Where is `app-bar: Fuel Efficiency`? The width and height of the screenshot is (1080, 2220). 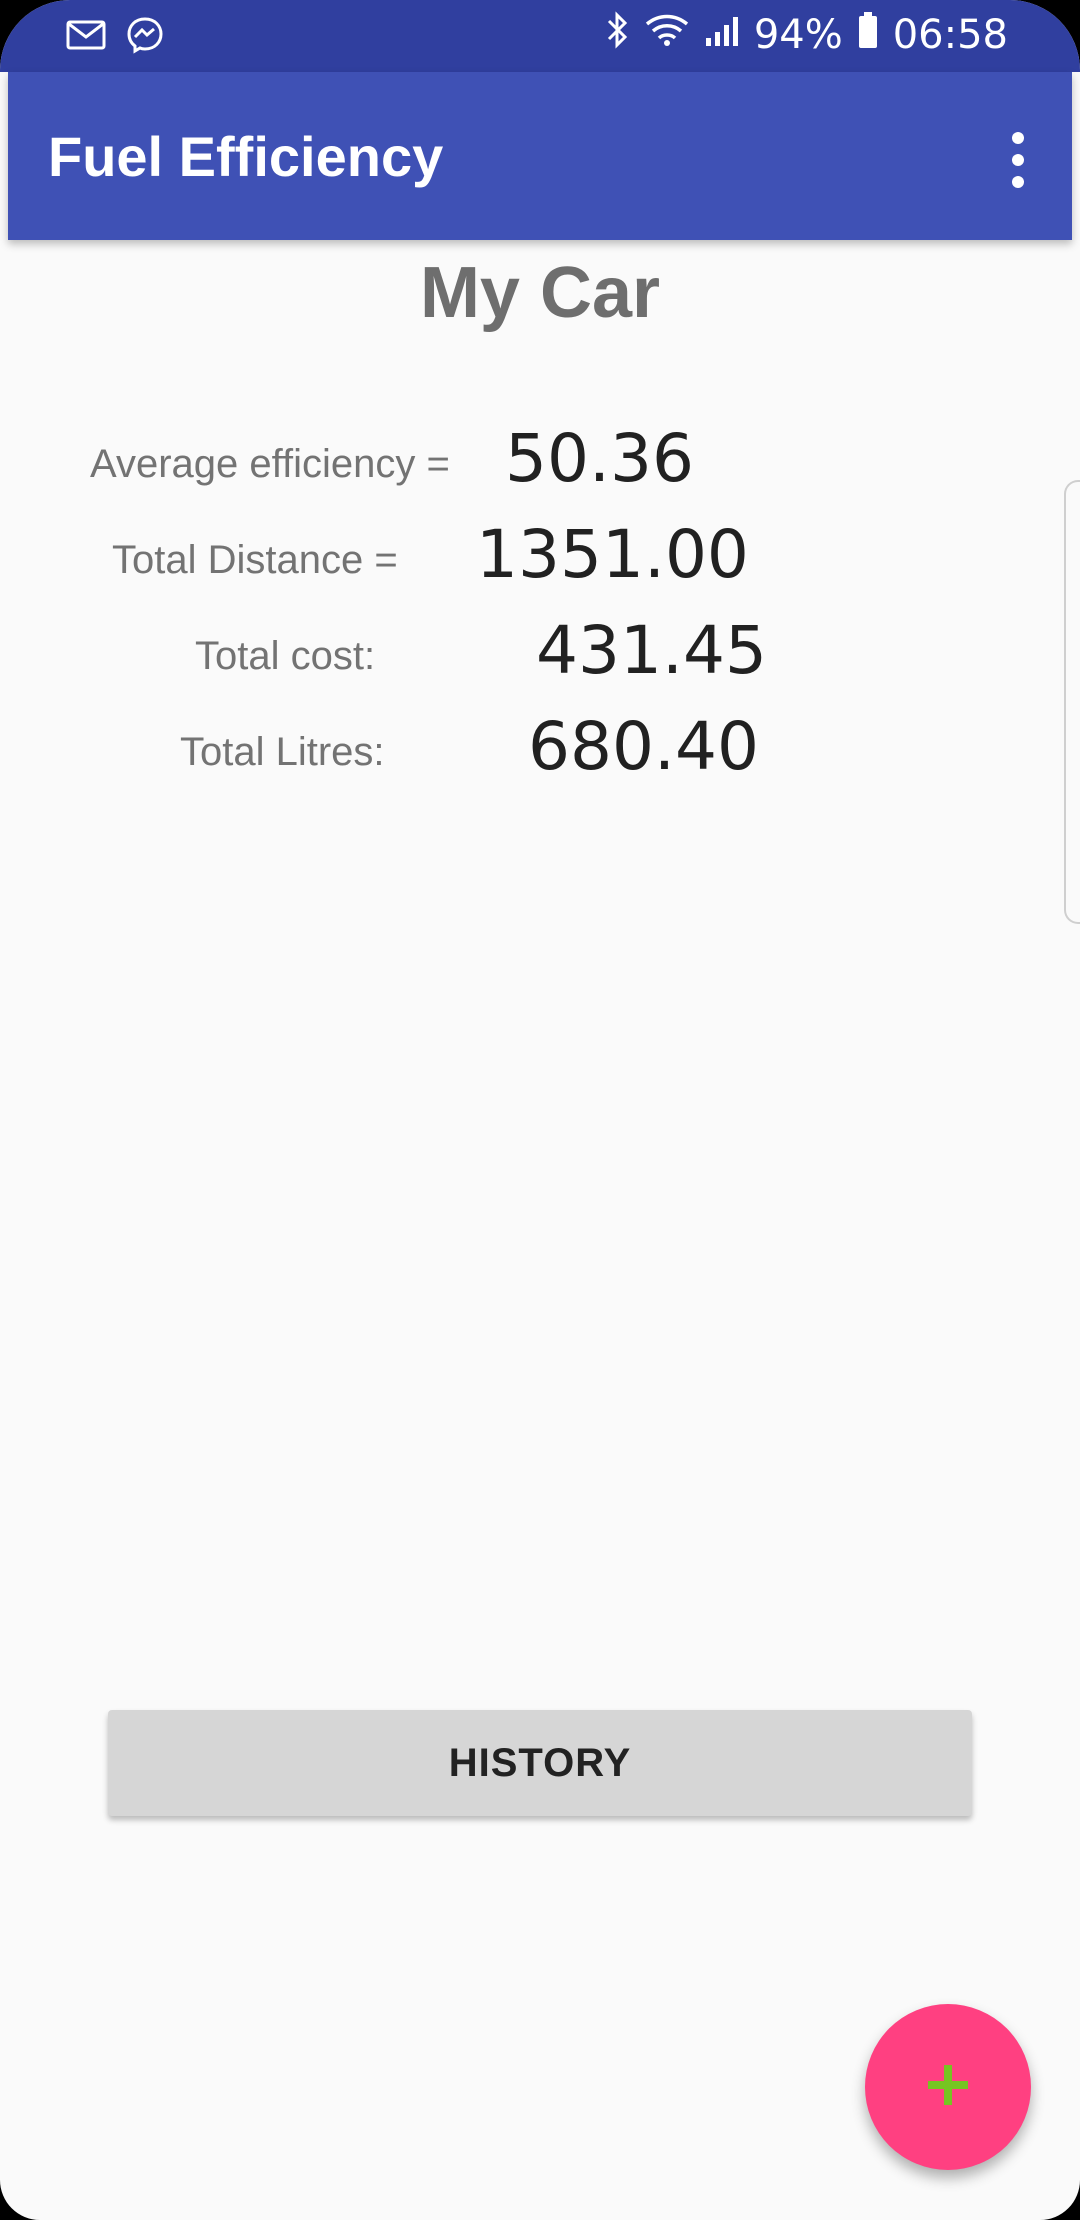 app-bar: Fuel Efficiency is located at coordinates (540, 156).